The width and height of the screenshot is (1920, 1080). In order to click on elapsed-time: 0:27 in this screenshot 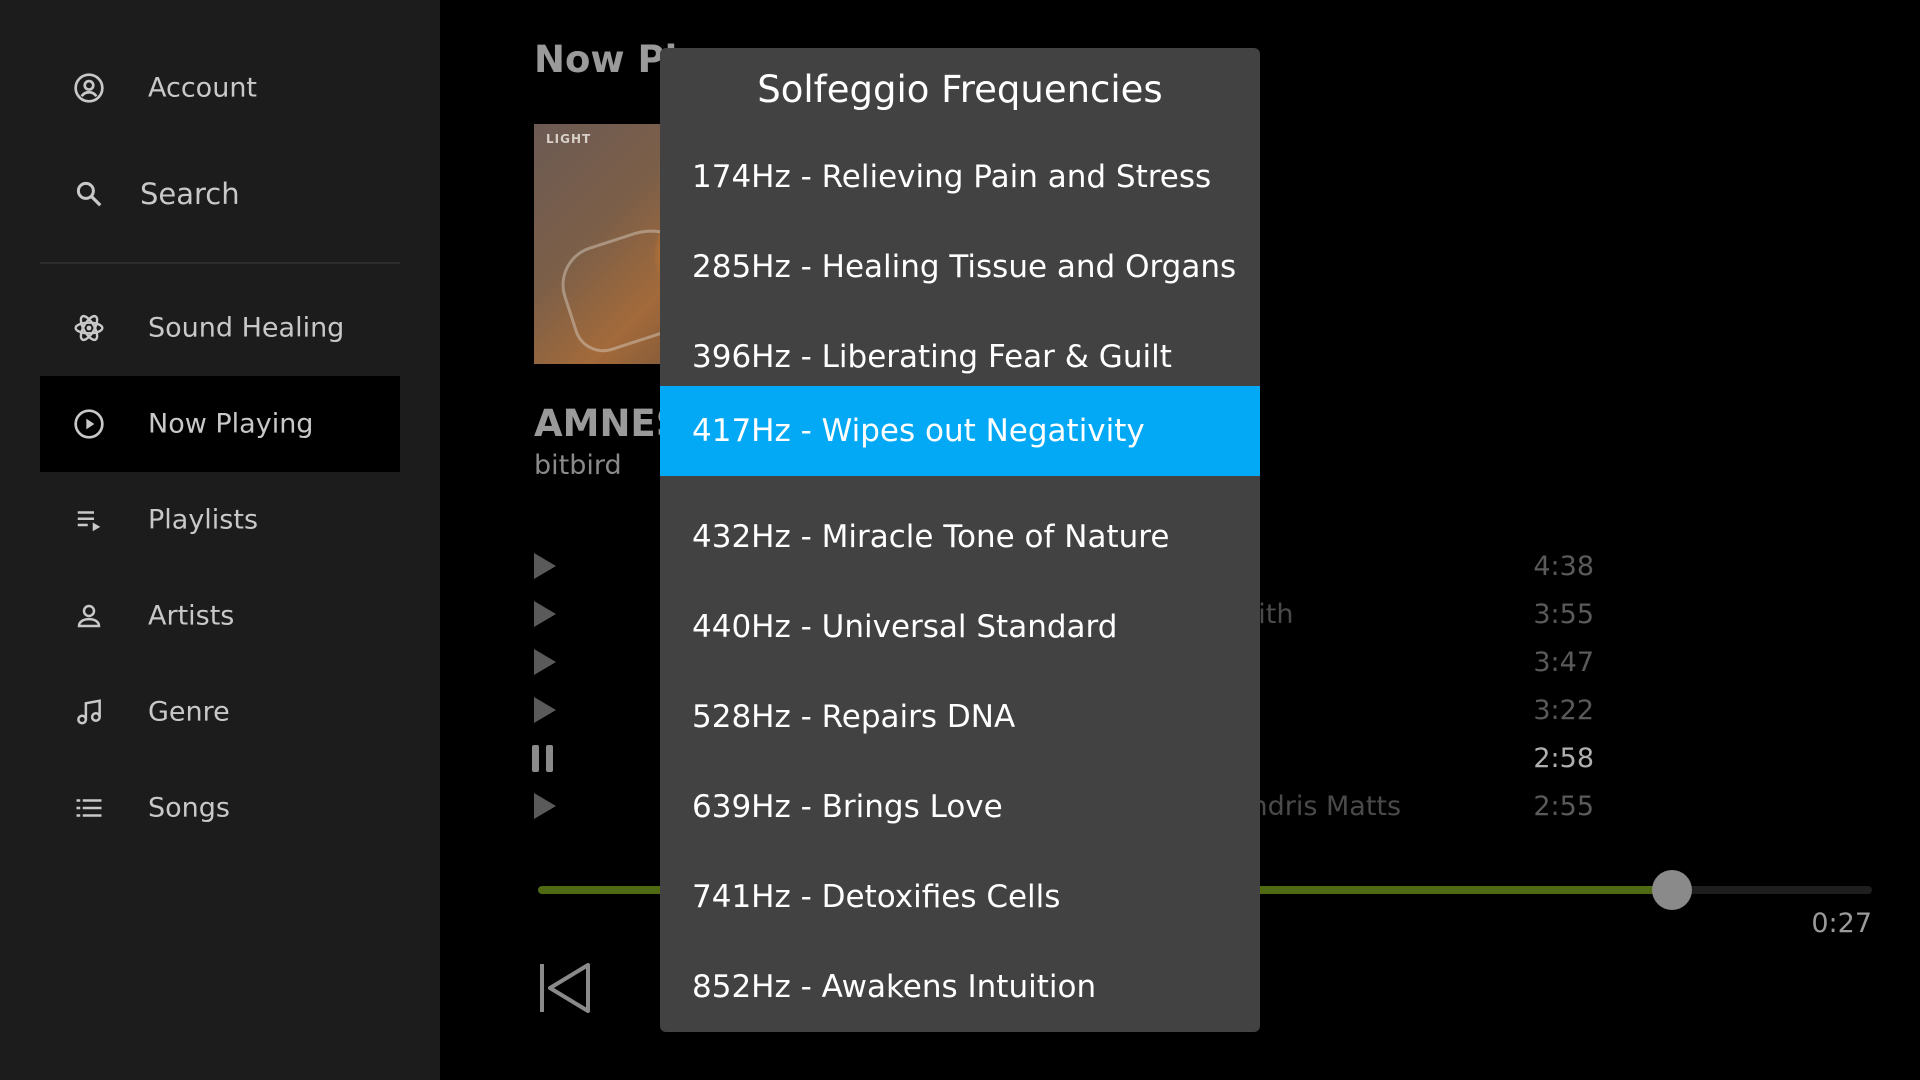, I will do `click(1841, 923)`.